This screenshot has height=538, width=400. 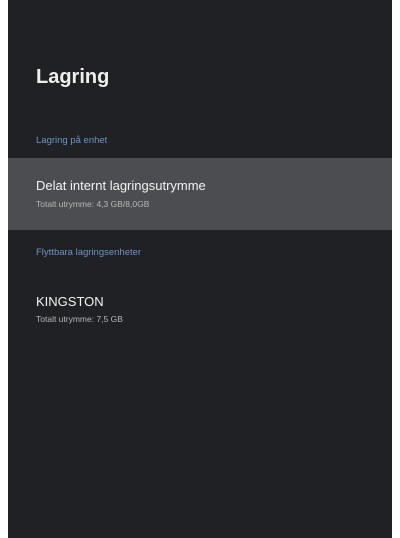 I want to click on section-header-removable-storage: Flyttbara lagringsenheter, so click(x=89, y=252).